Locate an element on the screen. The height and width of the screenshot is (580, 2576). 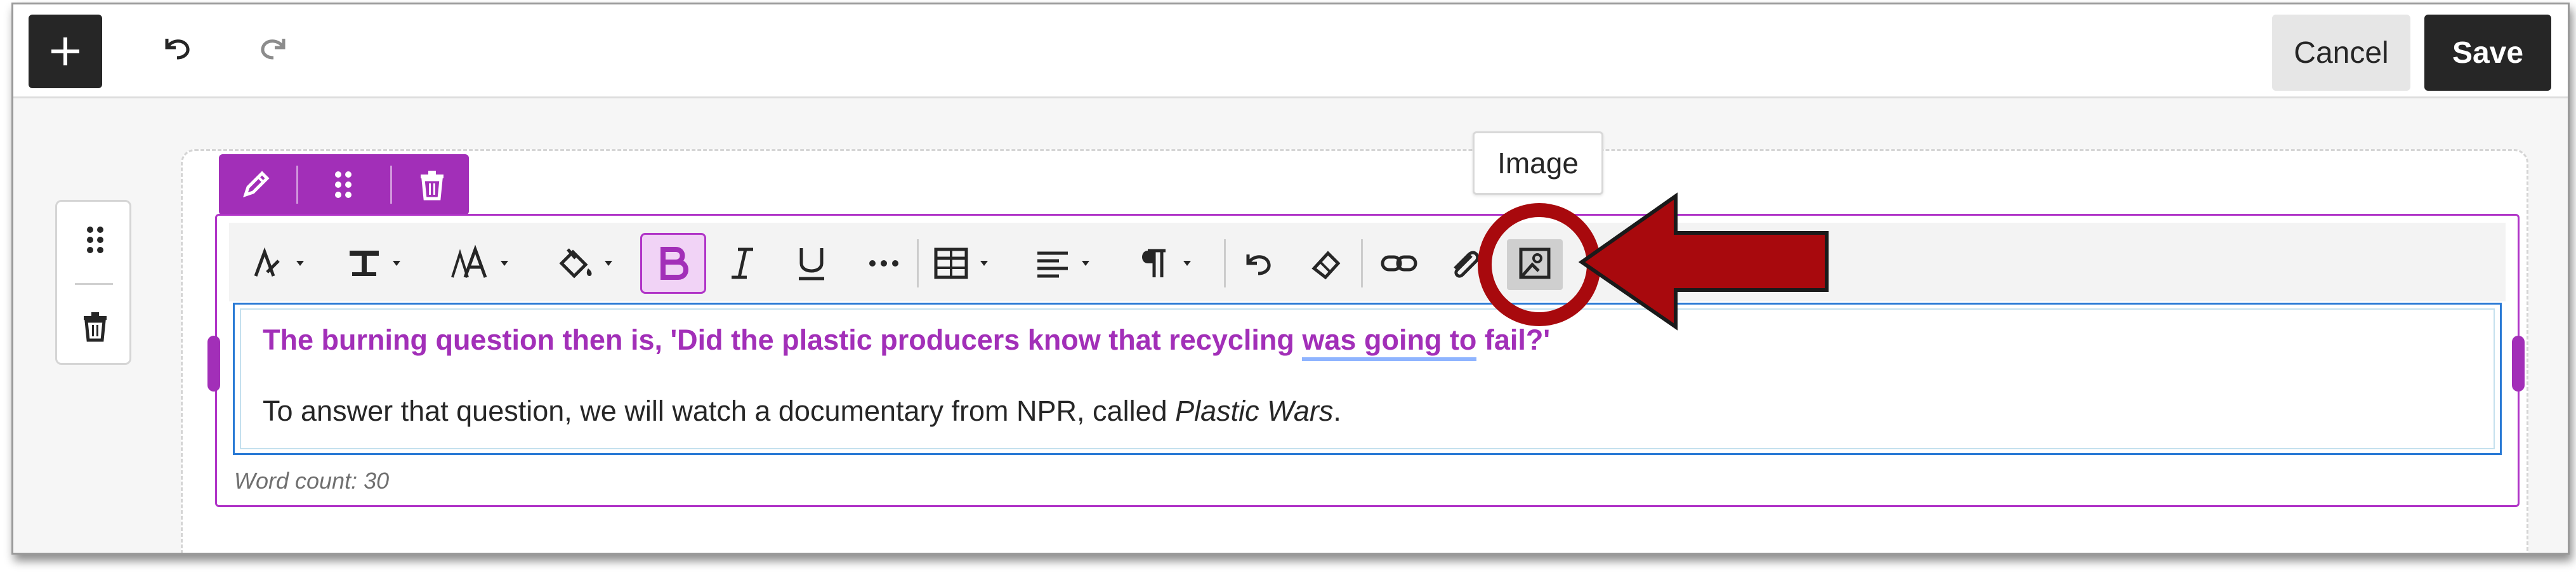
editor-undo-button is located at coordinates (1258, 263).